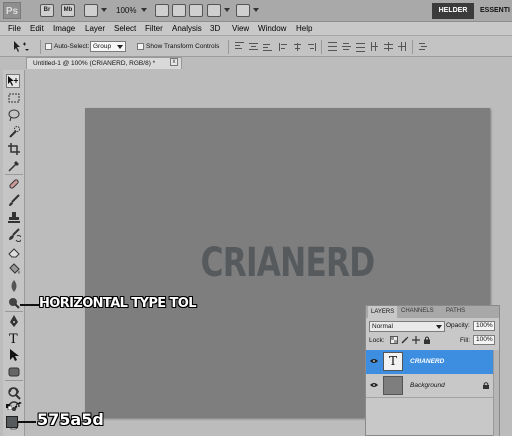 The width and height of the screenshot is (512, 436). What do you see at coordinates (104, 63) in the screenshot?
I see `document-tab: Untitled-1 @ 100% (CRIANERD, RGB/8) *` at bounding box center [104, 63].